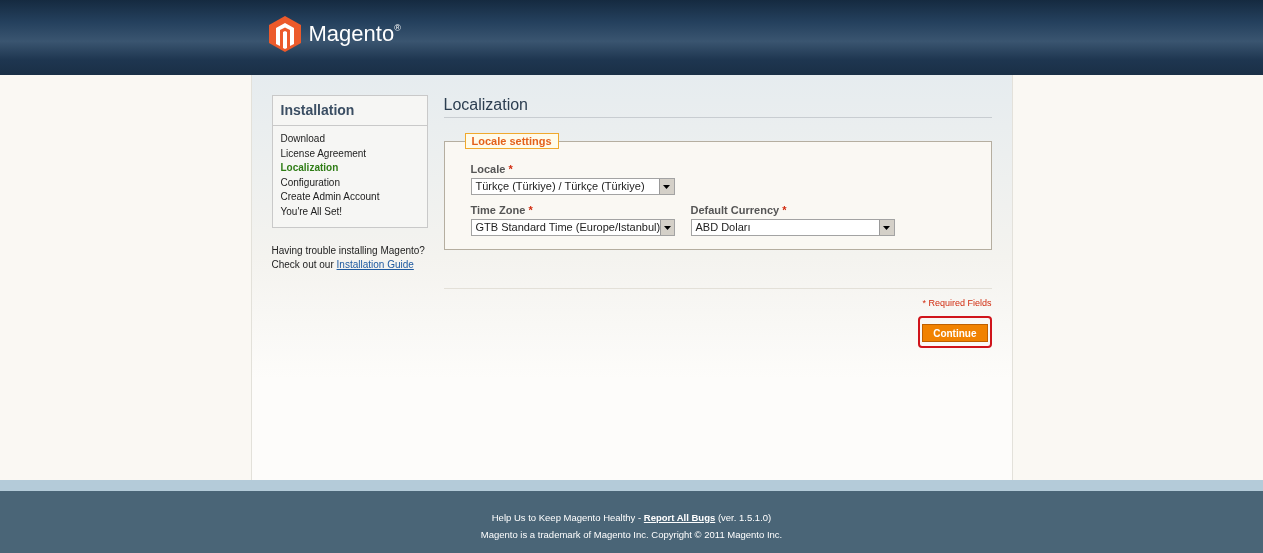  What do you see at coordinates (631, 535) in the screenshot?
I see `footer-text: Magento is a trademark of Magento Inc. Copyright © 2011 Magento Inc.` at bounding box center [631, 535].